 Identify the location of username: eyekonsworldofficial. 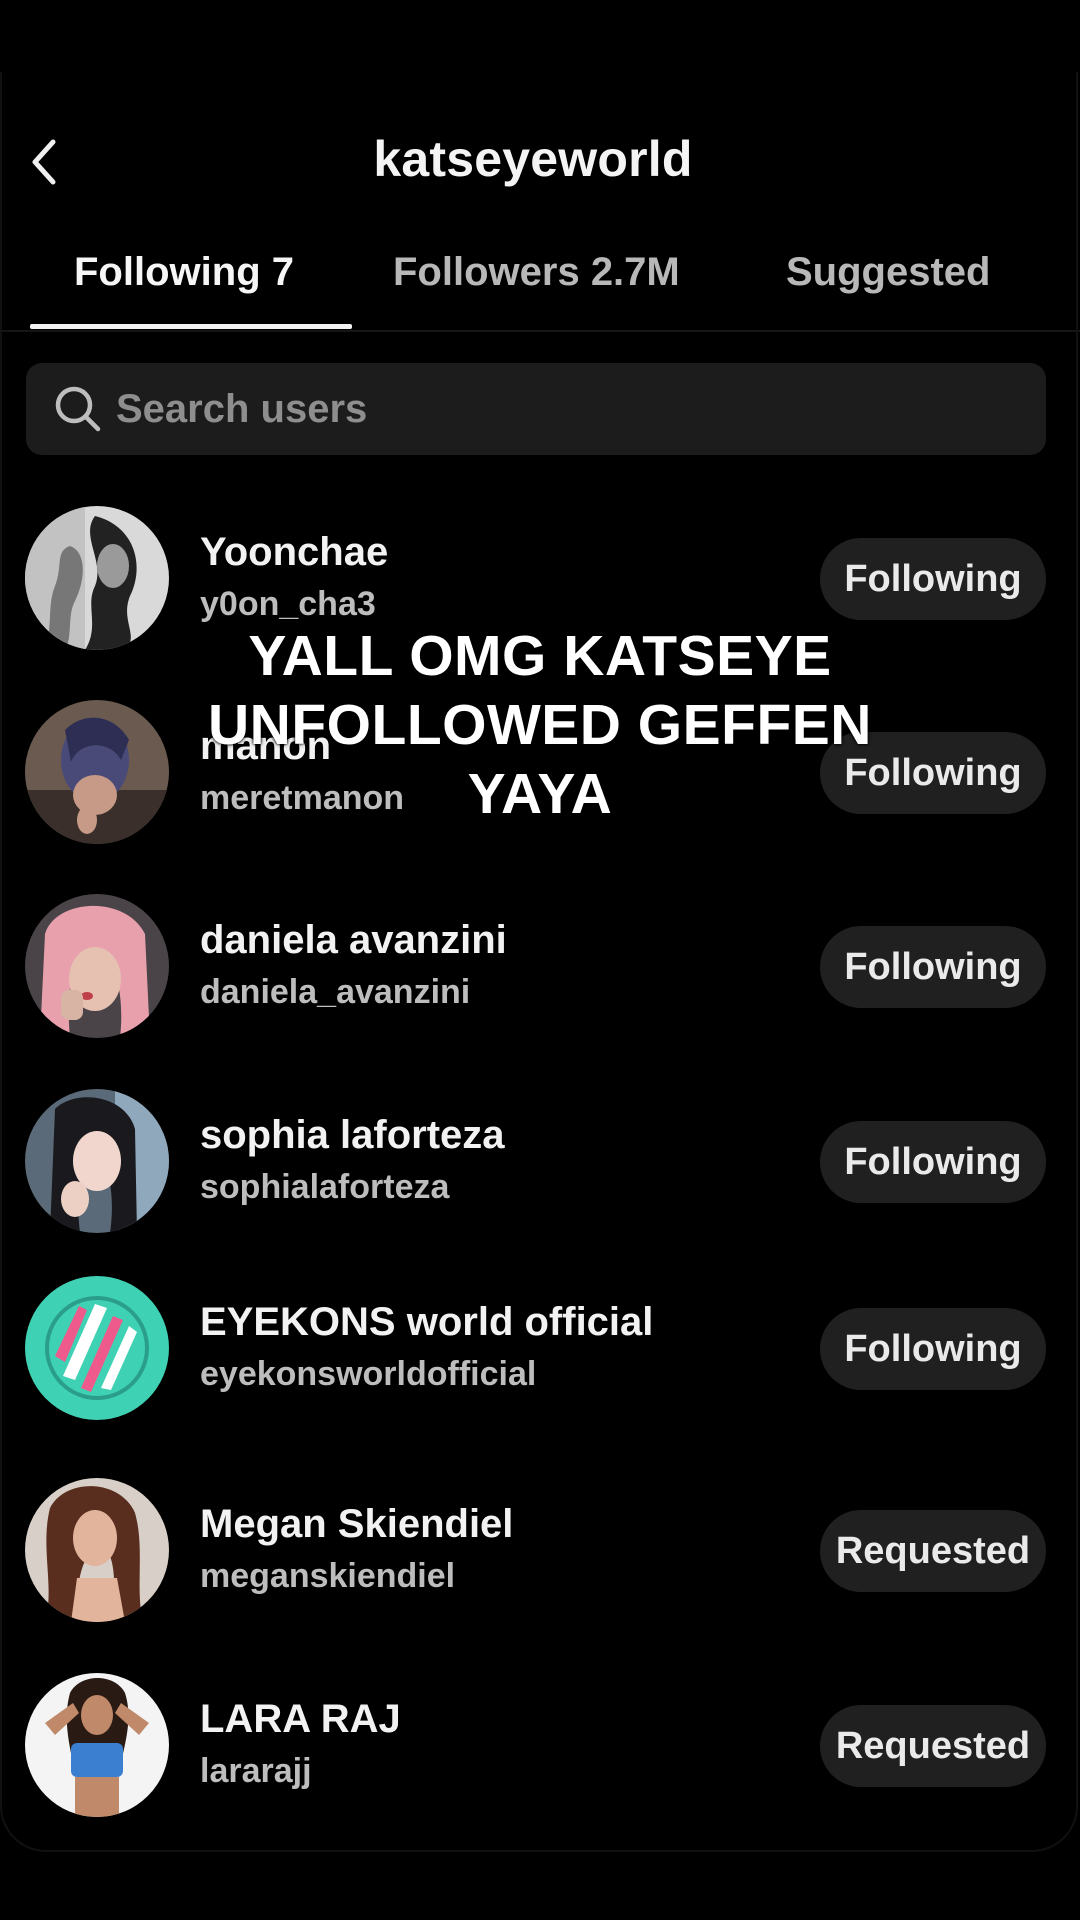
(368, 1374).